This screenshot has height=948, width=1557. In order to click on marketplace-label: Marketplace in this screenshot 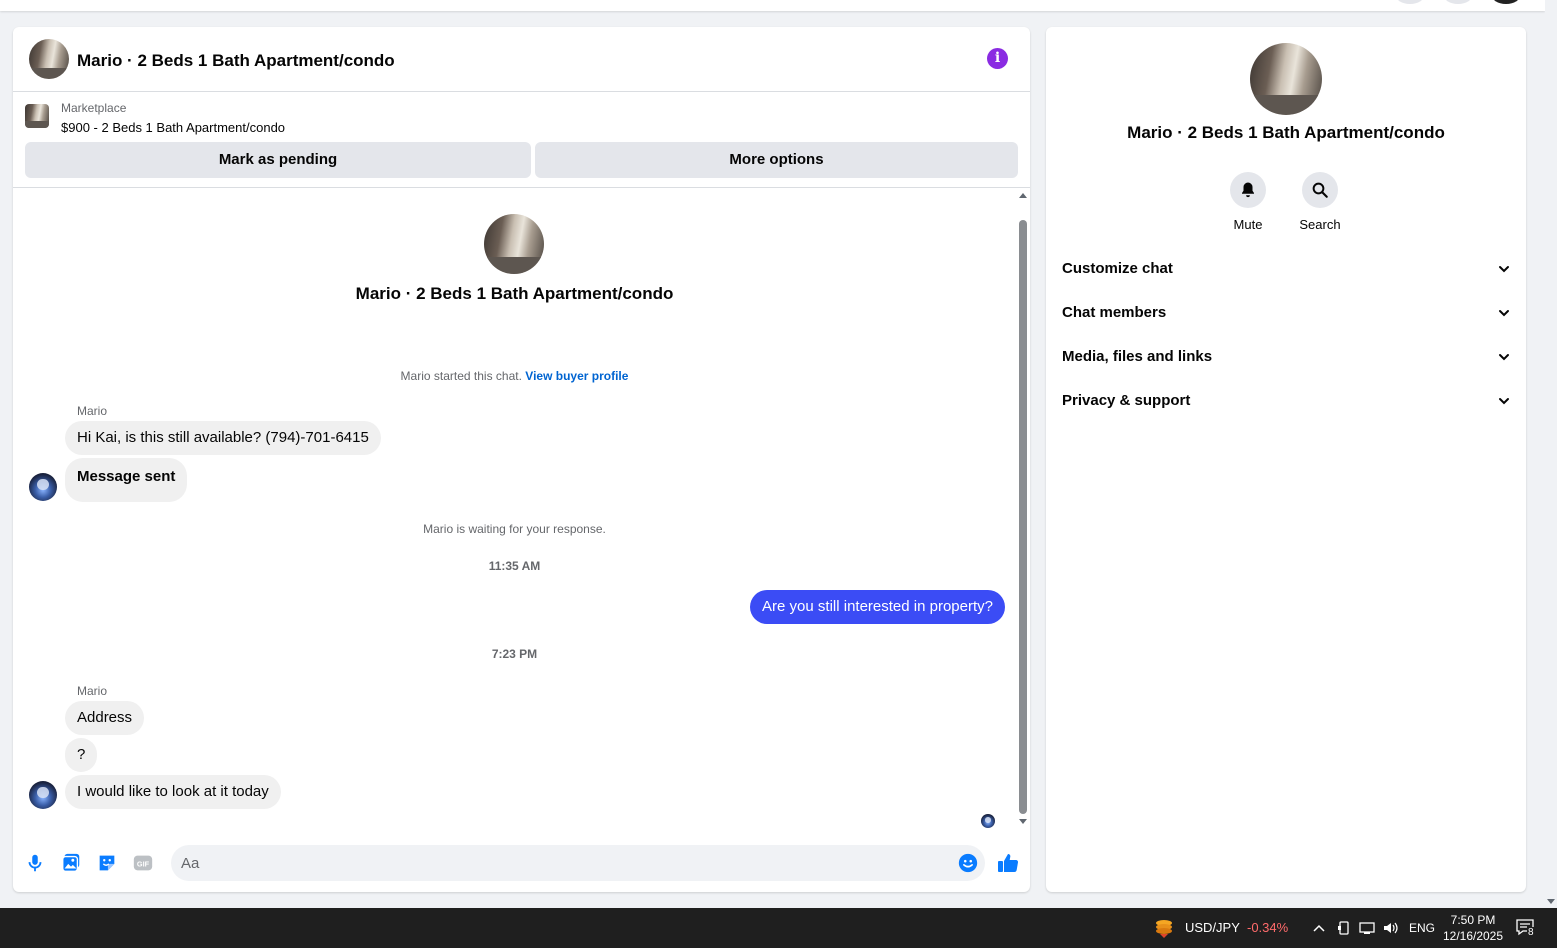, I will do `click(94, 108)`.